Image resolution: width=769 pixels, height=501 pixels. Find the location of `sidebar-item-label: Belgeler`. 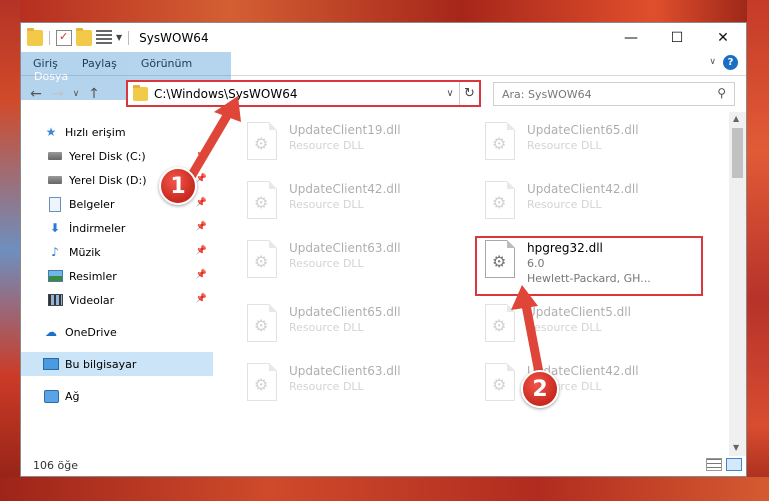

sidebar-item-label: Belgeler is located at coordinates (92, 204).